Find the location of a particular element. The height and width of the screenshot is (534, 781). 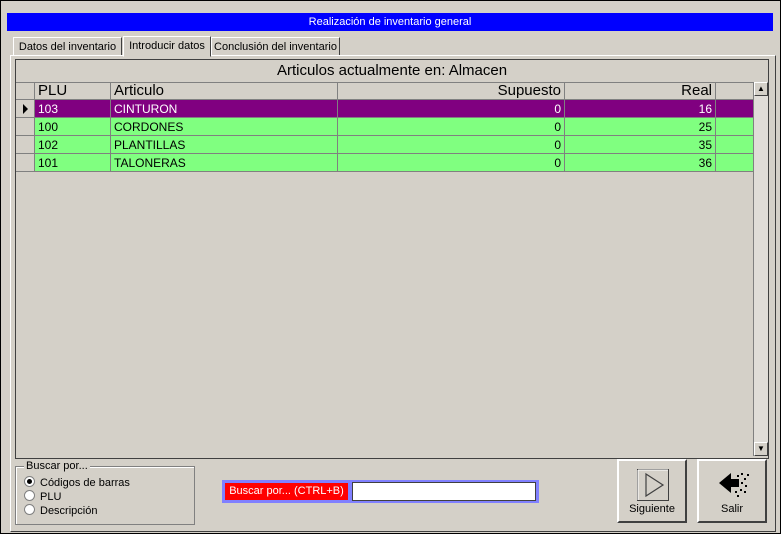

row-indicator-header is located at coordinates (25, 91).